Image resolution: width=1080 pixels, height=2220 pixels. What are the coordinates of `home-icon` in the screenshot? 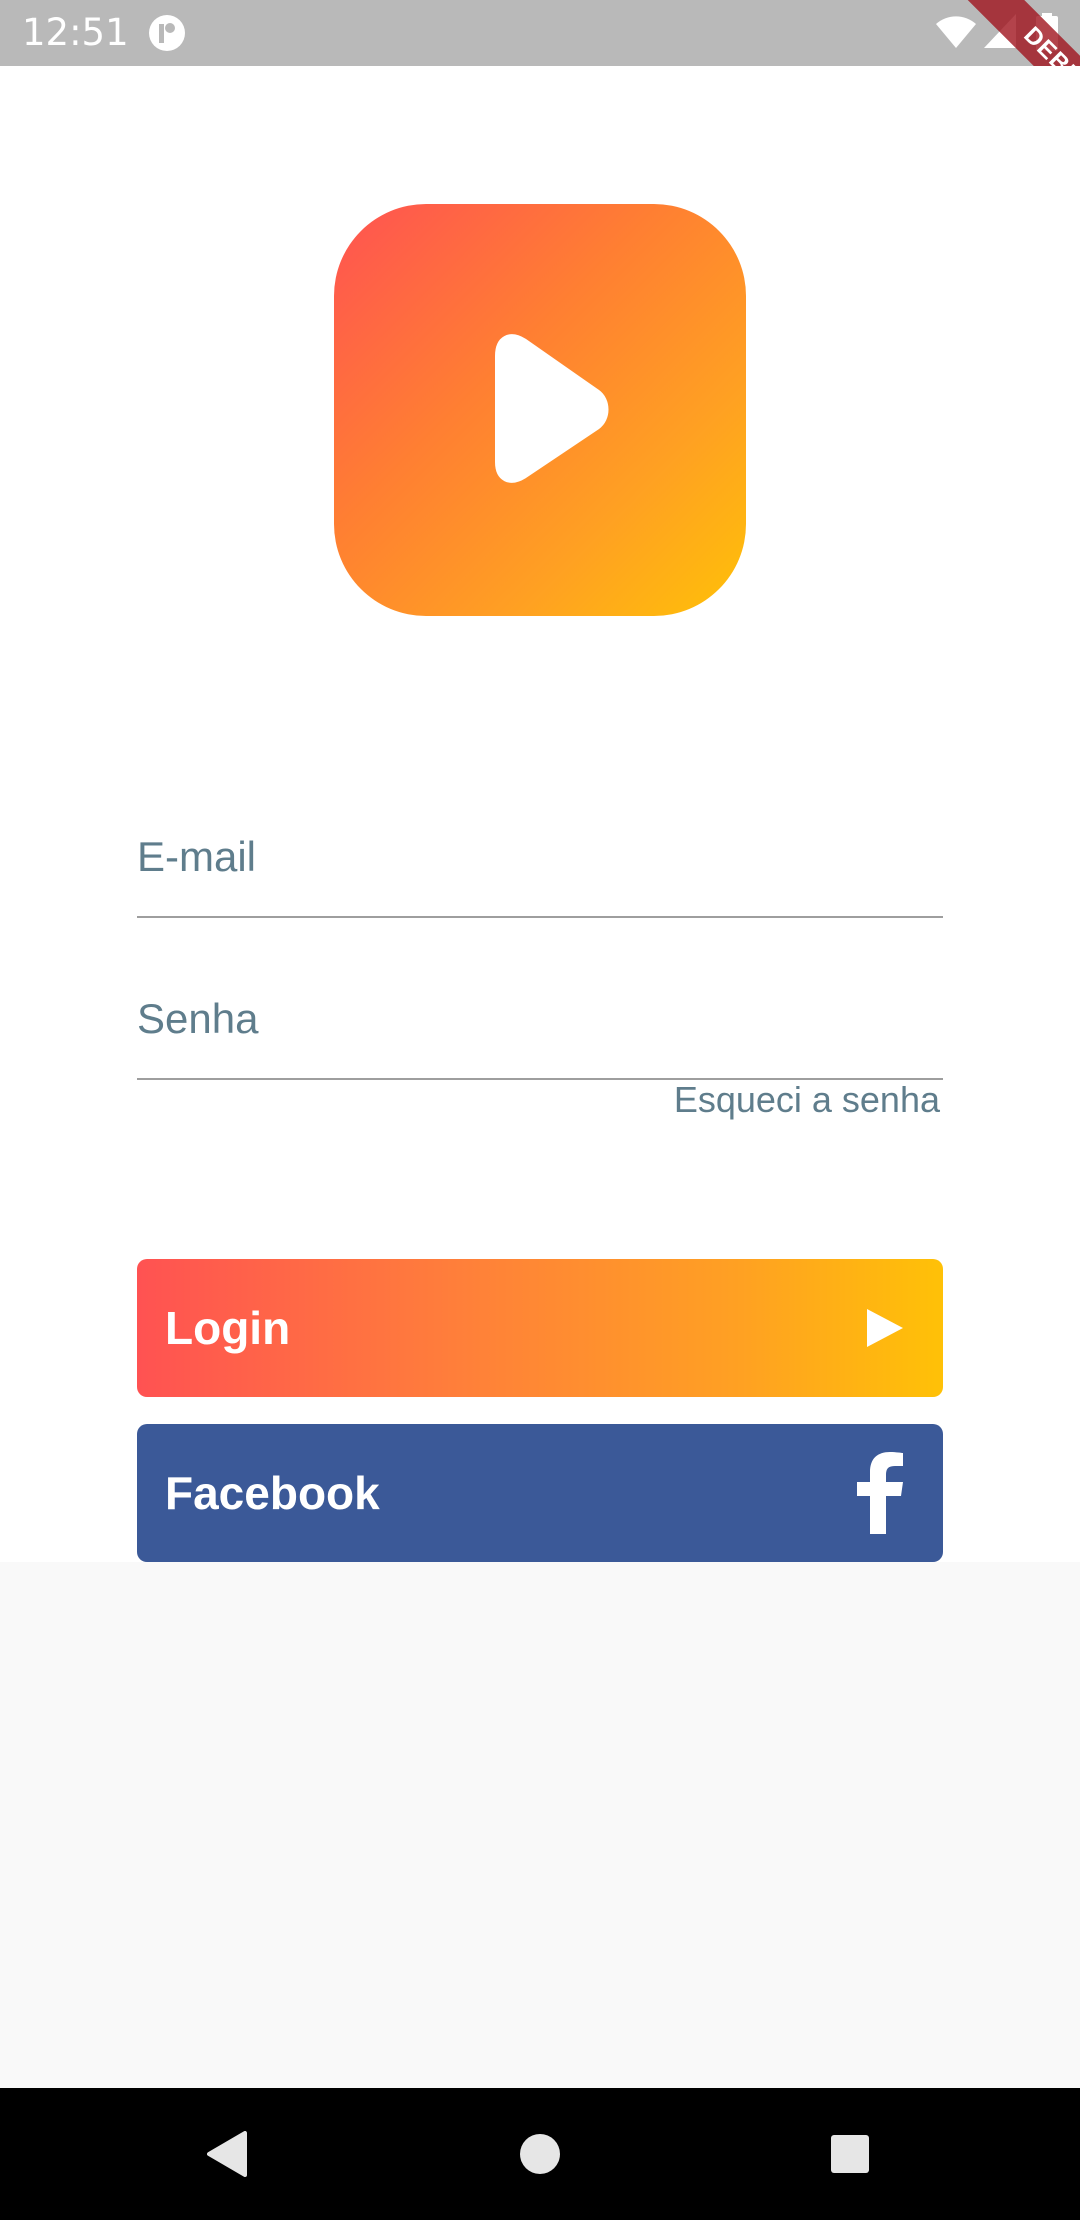 It's located at (540, 2154).